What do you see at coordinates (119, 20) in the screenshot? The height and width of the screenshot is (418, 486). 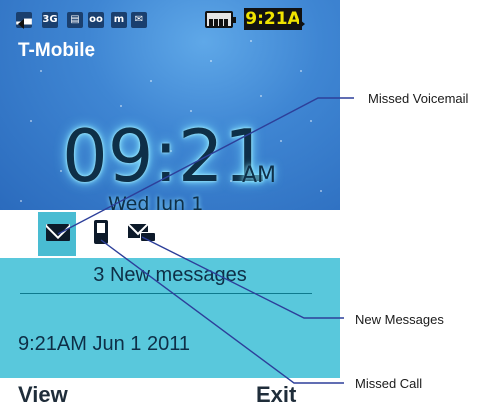 I see `memory-icon: m` at bounding box center [119, 20].